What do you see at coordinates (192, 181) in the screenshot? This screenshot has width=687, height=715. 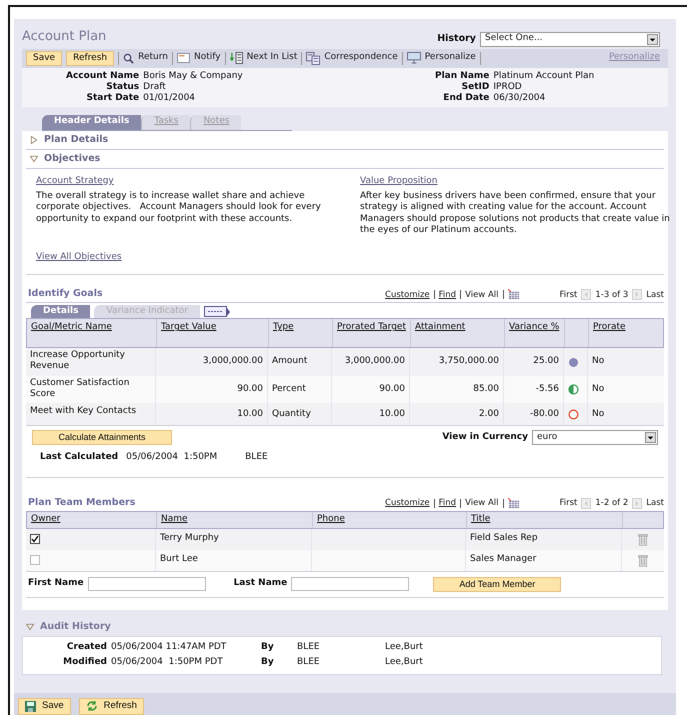 I see `objective-link: Account Strategy` at bounding box center [192, 181].